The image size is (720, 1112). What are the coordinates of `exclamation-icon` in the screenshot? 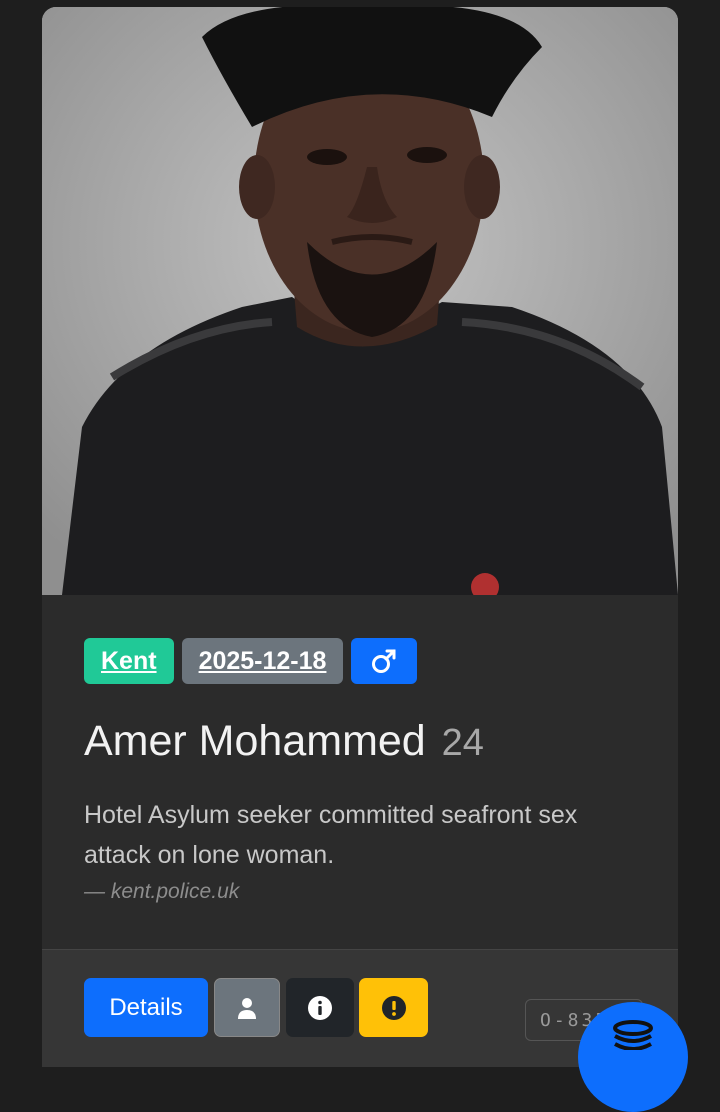 It's located at (393, 1007).